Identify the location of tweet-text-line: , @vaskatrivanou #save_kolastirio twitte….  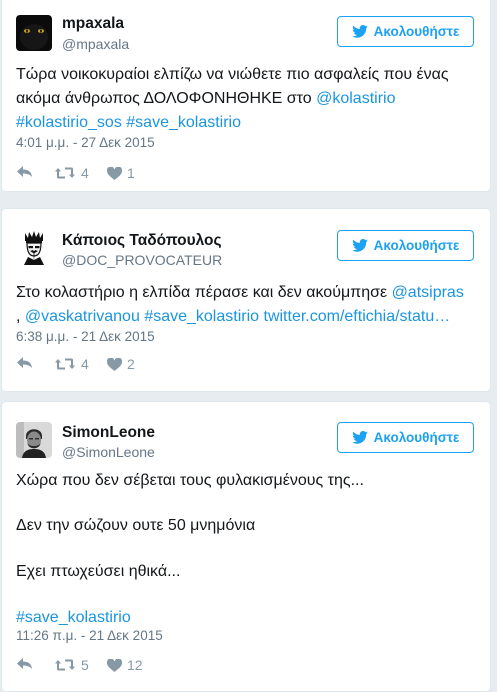
(240, 317).